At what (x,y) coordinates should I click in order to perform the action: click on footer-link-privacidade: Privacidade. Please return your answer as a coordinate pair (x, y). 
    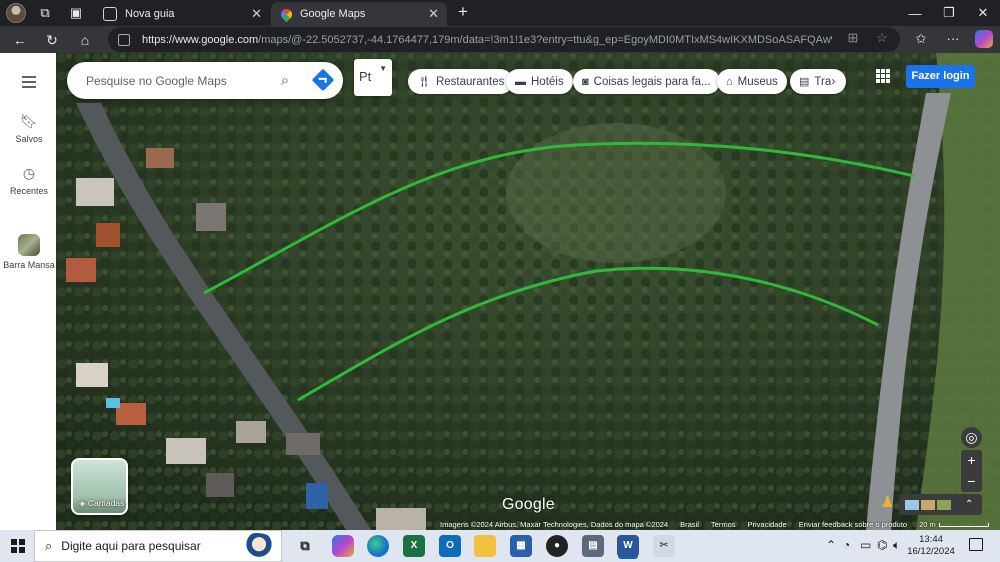
    Looking at the image, I should click on (767, 524).